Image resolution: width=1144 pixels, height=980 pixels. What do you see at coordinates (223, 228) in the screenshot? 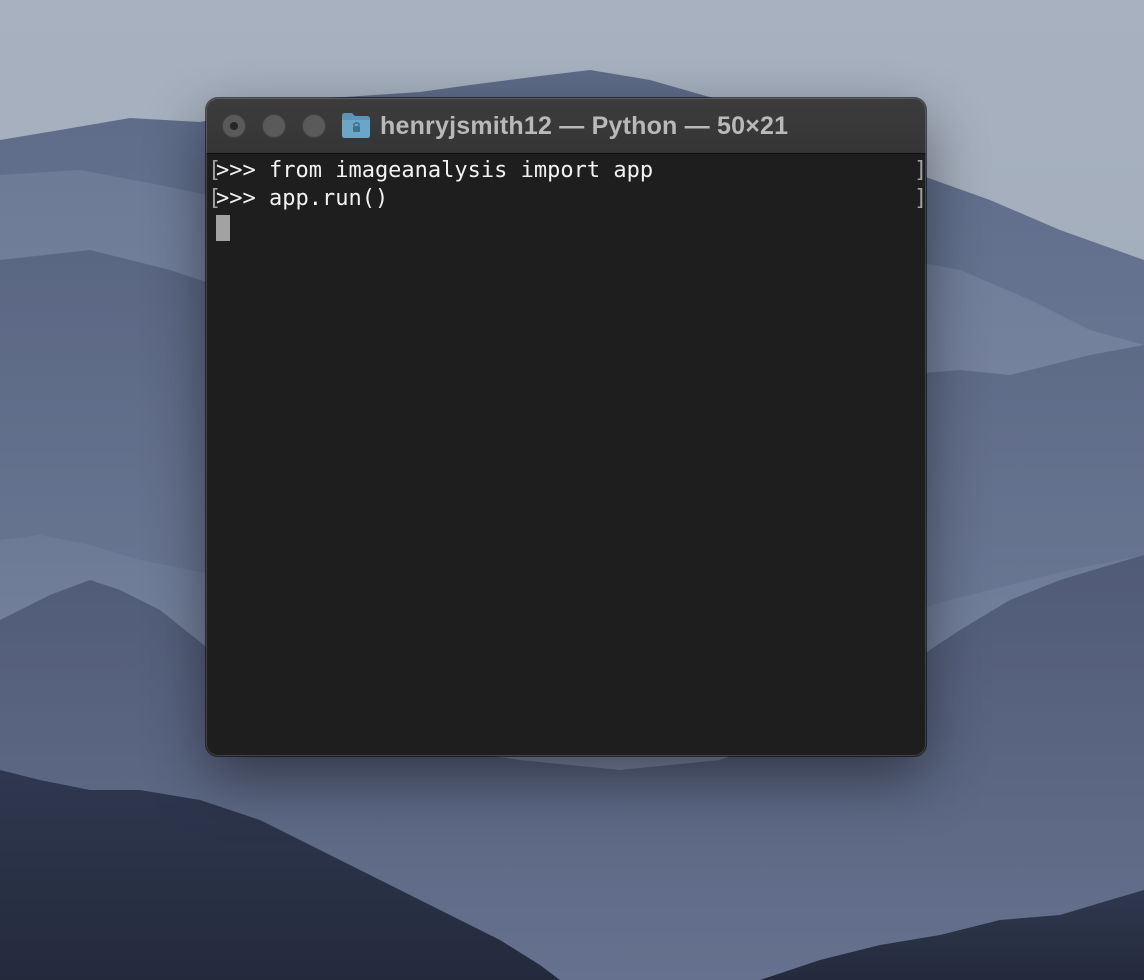
I see `text-cursor` at bounding box center [223, 228].